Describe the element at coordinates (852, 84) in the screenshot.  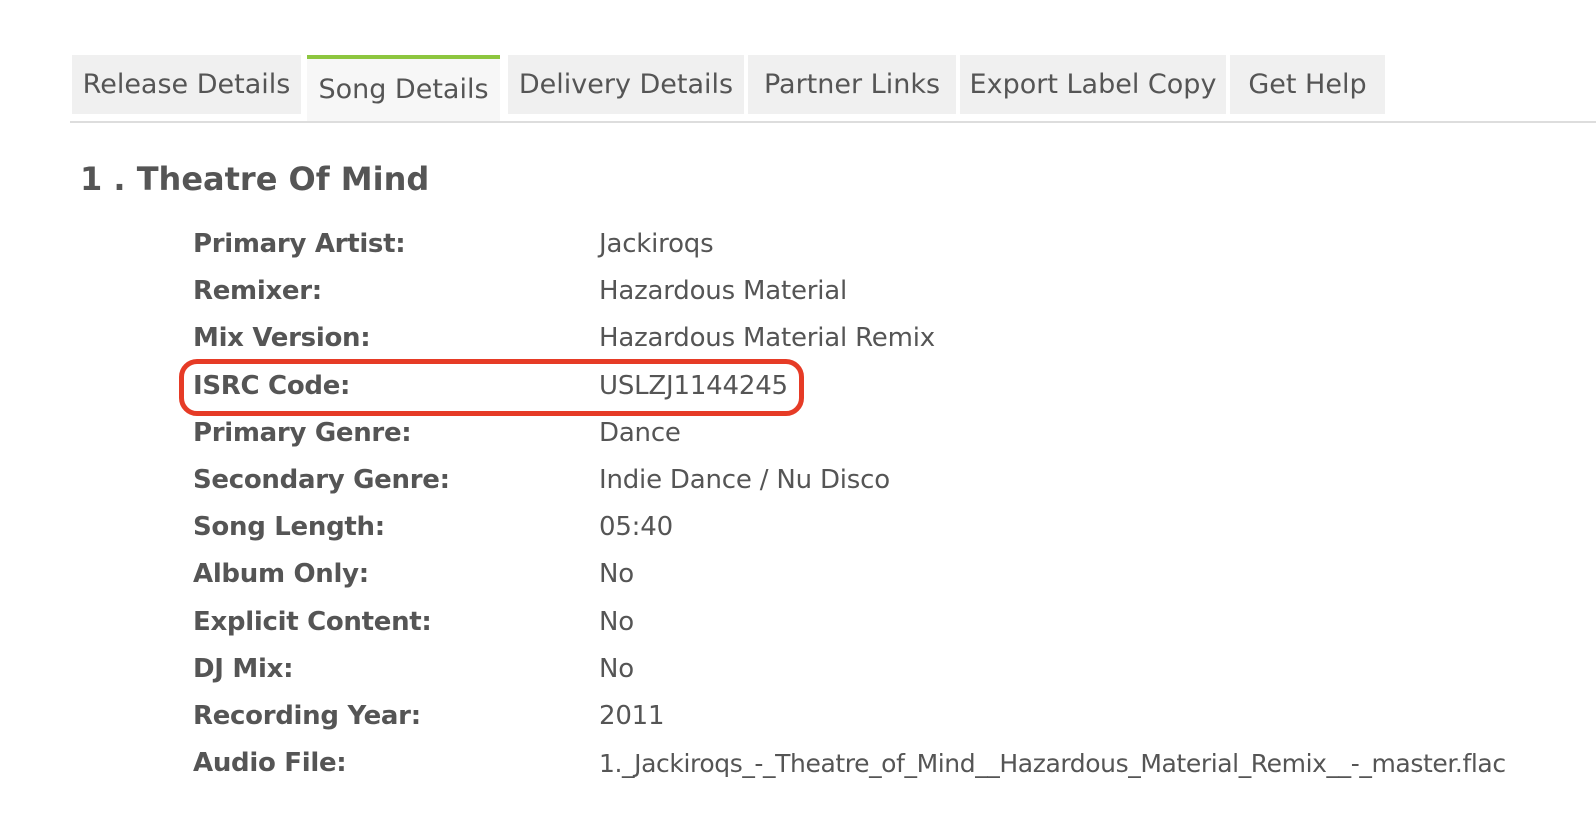
I see `tab-partner-links: Partner Links` at that location.